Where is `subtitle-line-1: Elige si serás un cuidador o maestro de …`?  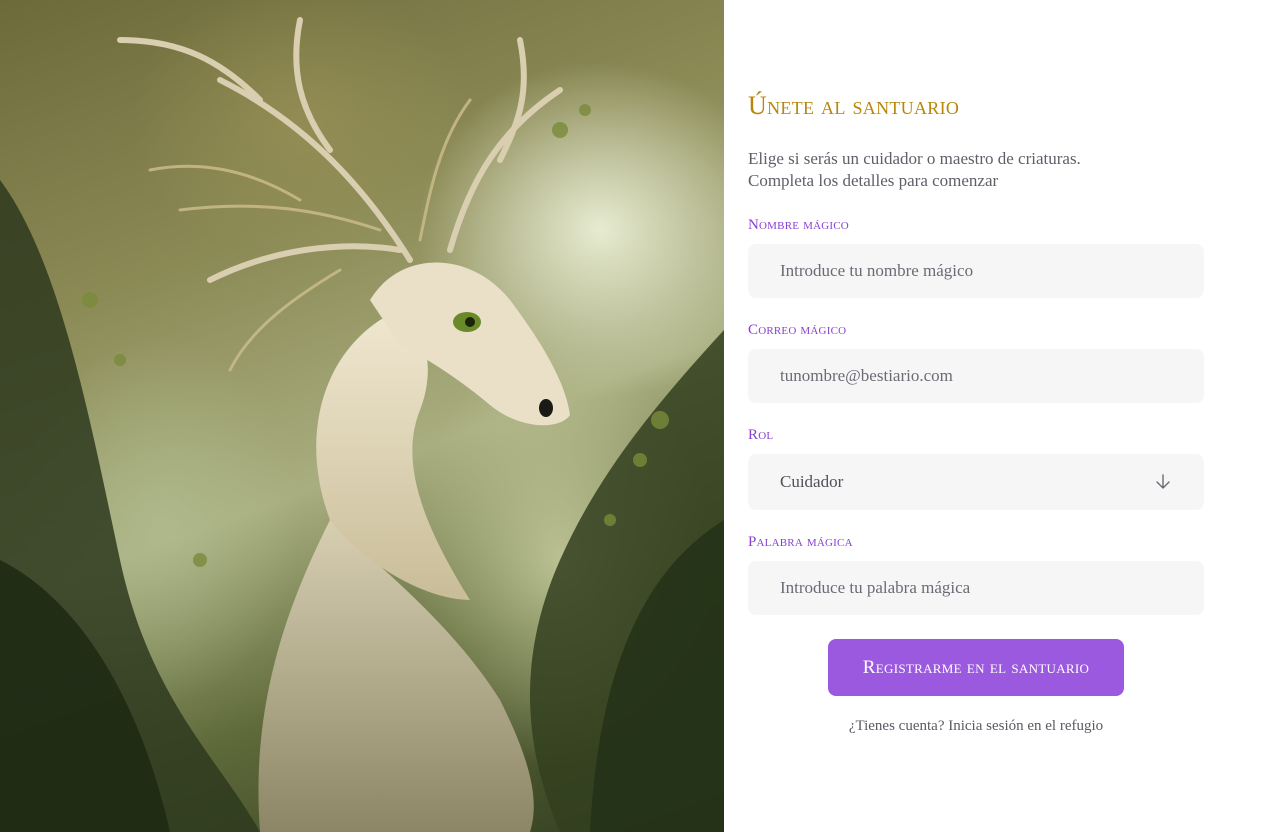
subtitle-line-1: Elige si serás un cuidador o maestro de … is located at coordinates (914, 158).